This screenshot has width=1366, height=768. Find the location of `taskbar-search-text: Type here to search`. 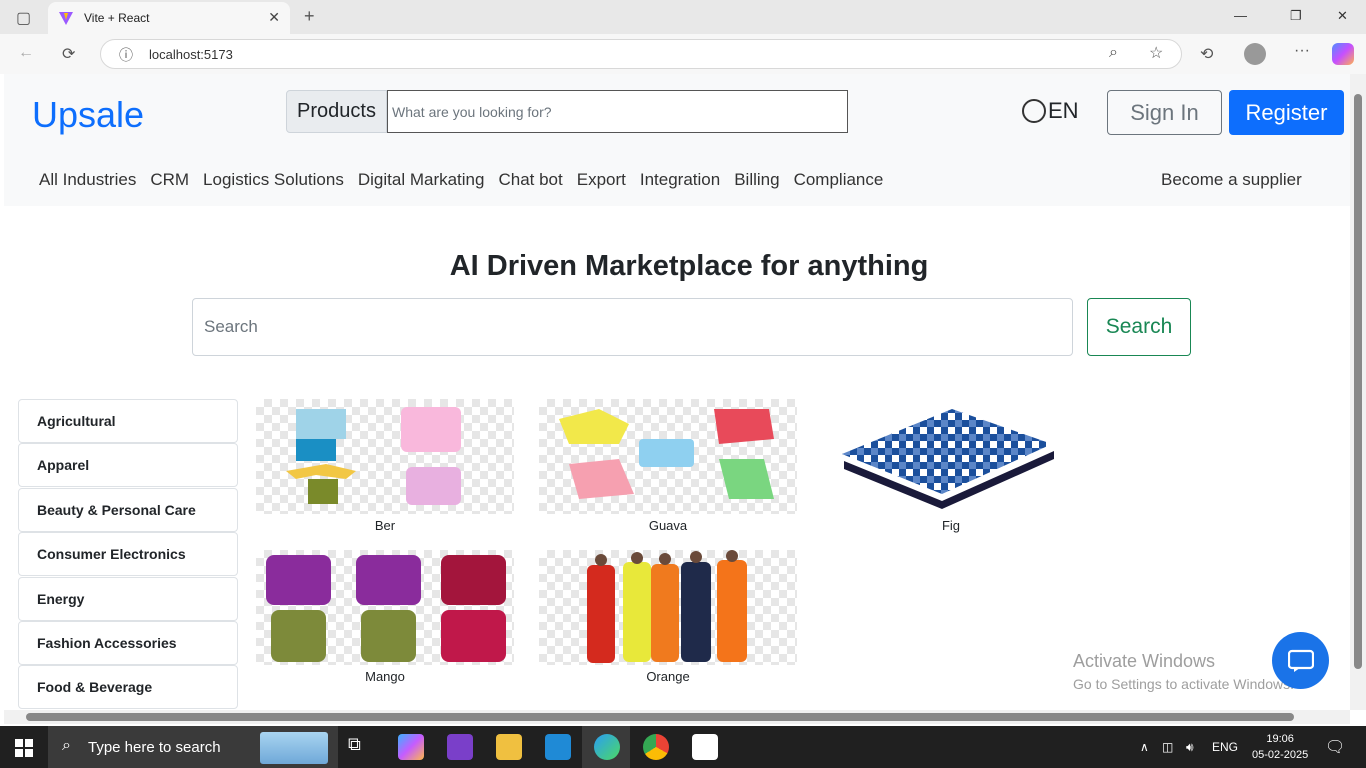

taskbar-search-text: Type here to search is located at coordinates (154, 747).